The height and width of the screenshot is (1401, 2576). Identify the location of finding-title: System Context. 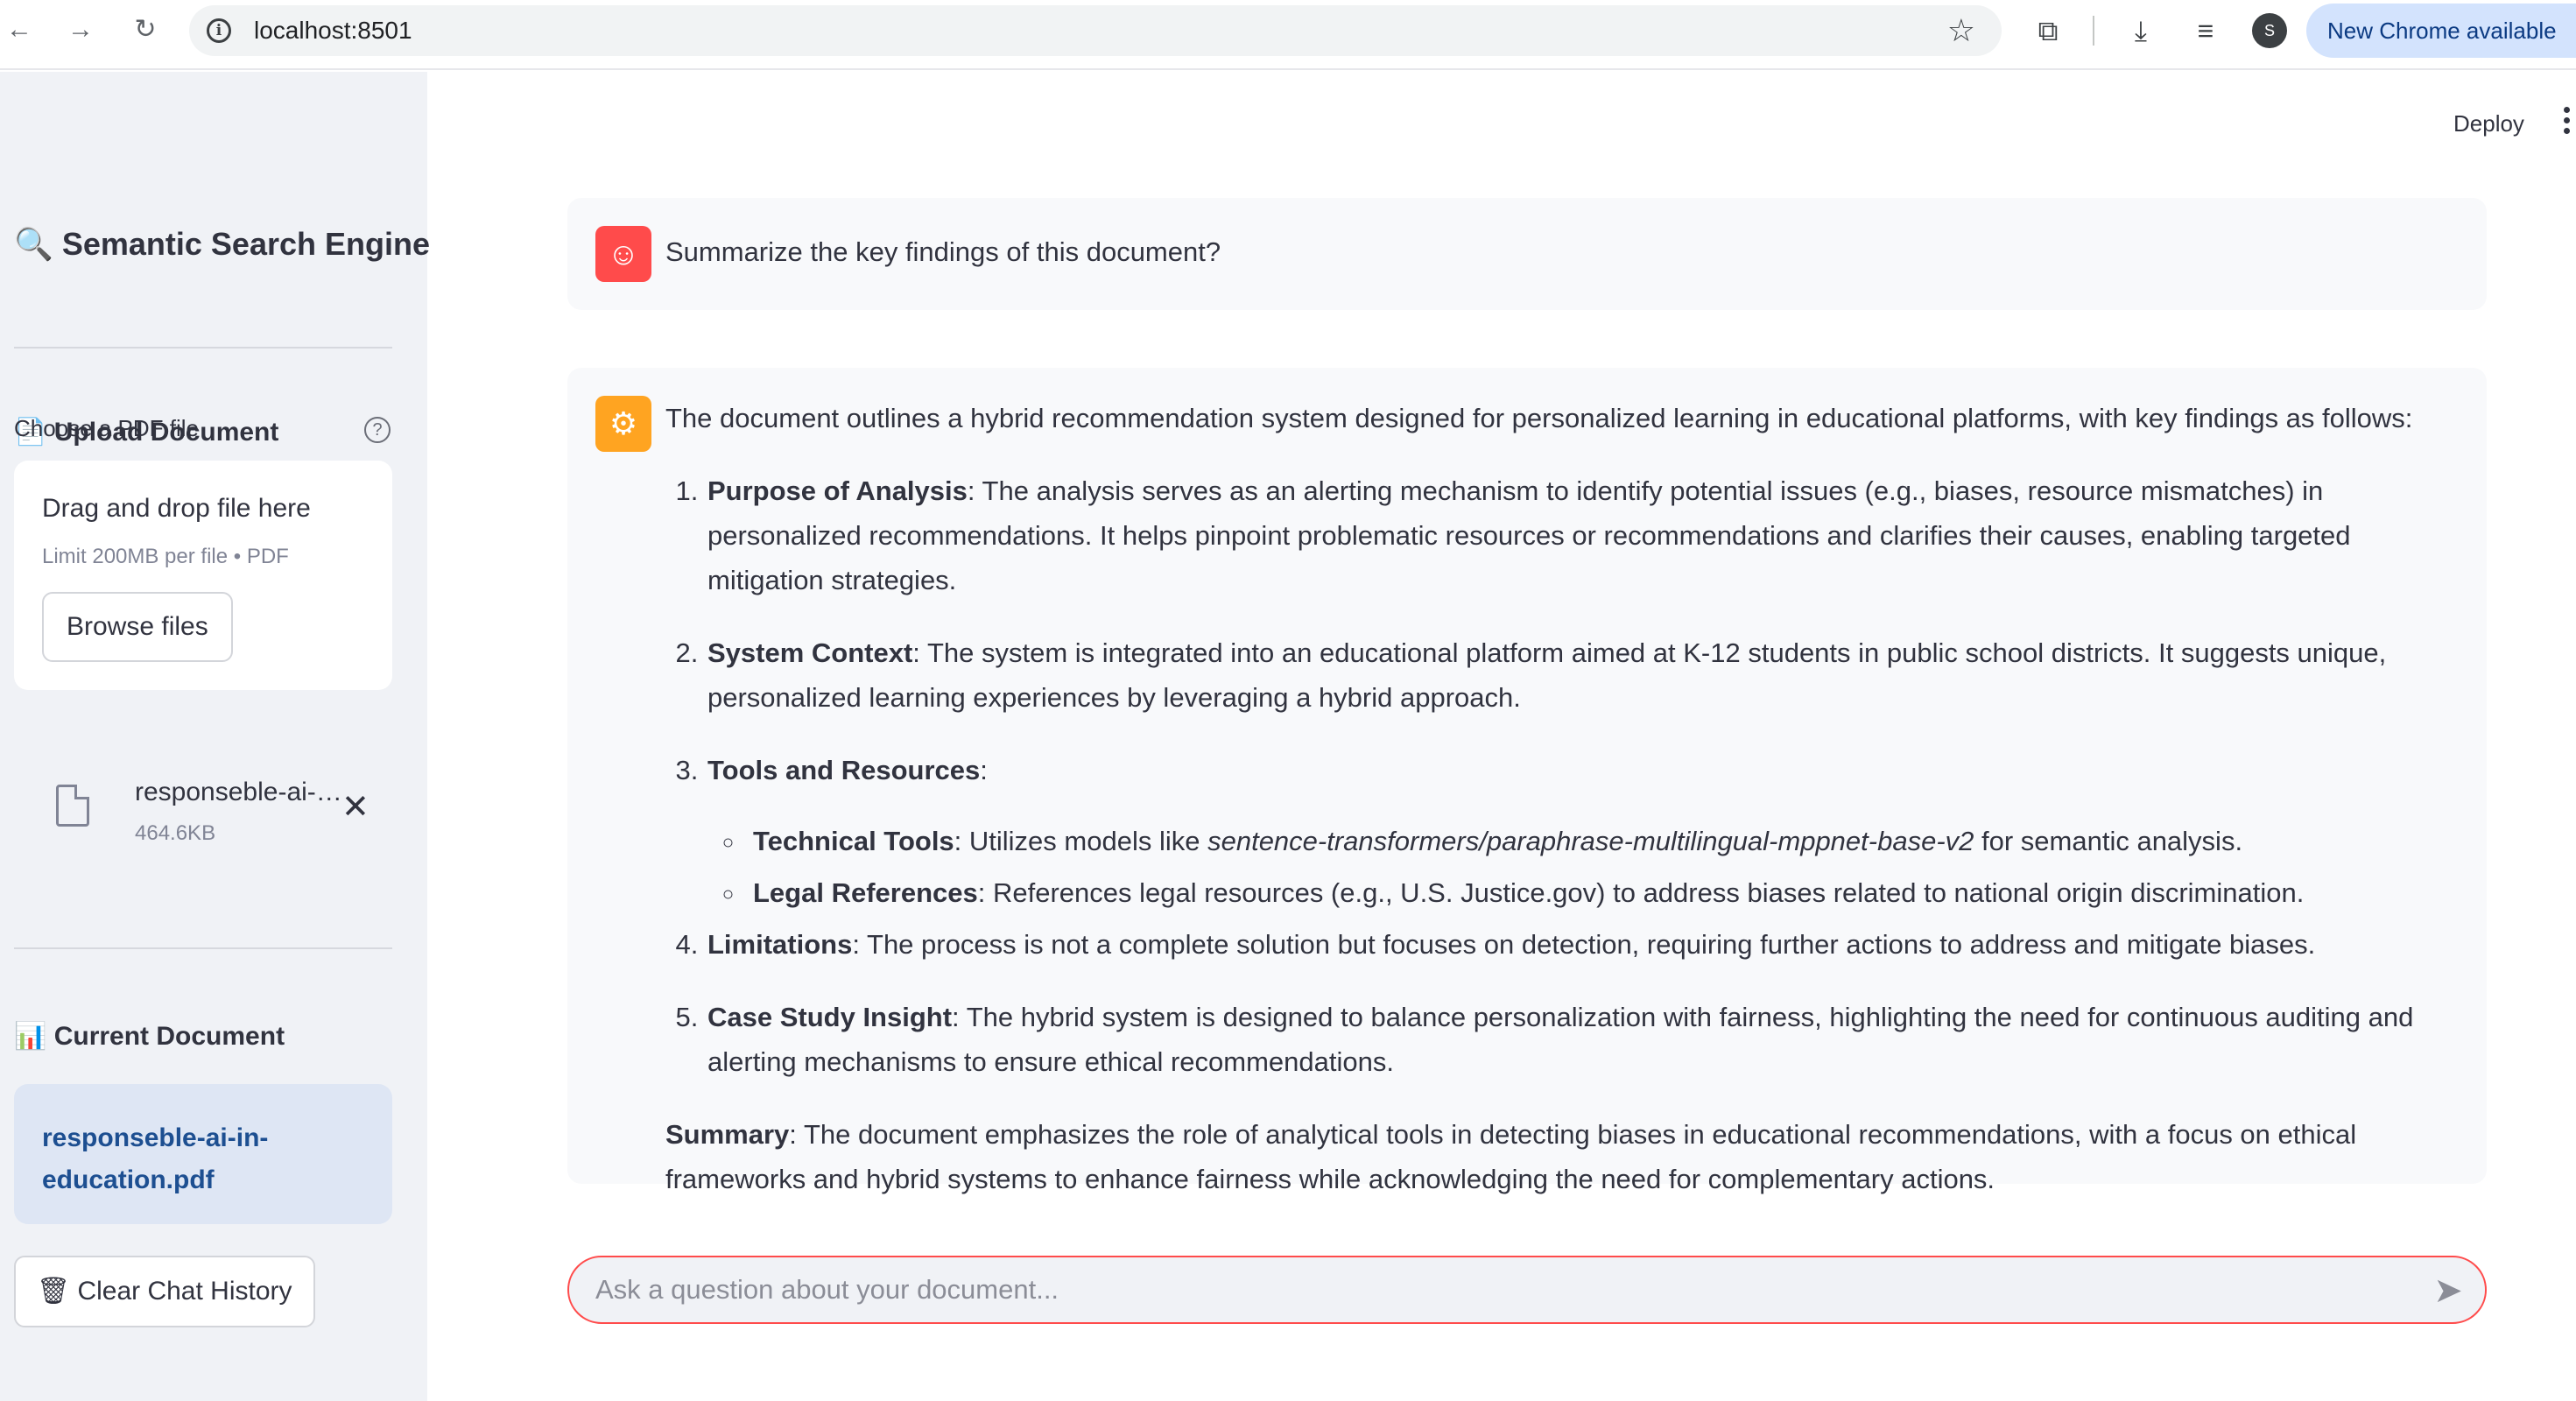
(810, 652).